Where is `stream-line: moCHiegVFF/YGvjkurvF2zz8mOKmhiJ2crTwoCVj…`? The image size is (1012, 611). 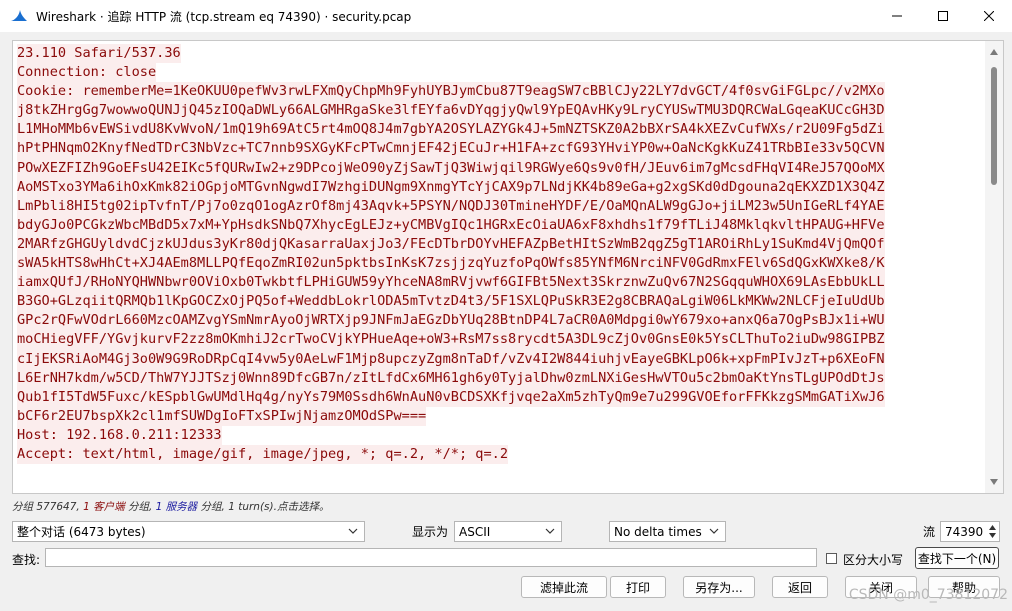
stream-line: moCHiegVFF/YGvjkurvF2zz8mOKmhiJ2crTwoCVj… is located at coordinates (451, 340).